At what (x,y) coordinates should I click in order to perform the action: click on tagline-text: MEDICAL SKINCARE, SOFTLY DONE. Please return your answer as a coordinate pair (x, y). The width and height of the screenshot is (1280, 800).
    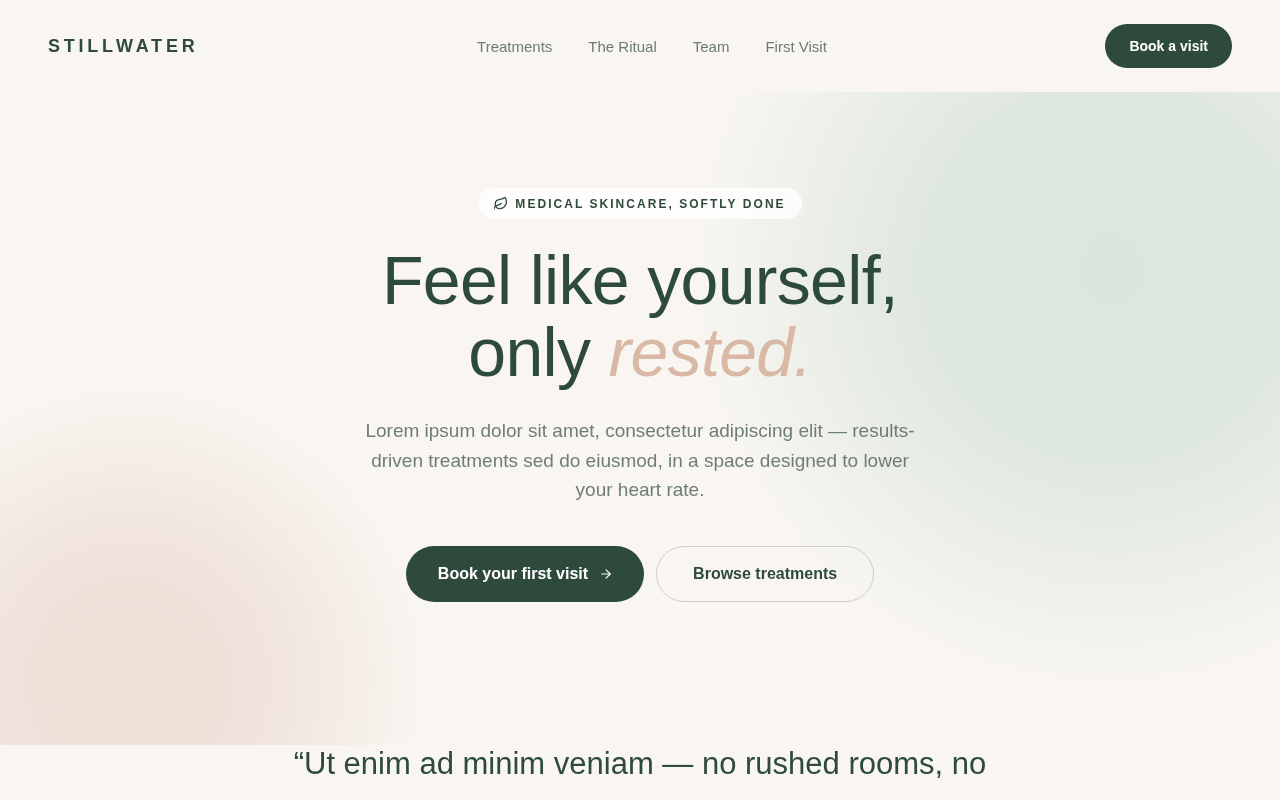
    Looking at the image, I should click on (650, 203).